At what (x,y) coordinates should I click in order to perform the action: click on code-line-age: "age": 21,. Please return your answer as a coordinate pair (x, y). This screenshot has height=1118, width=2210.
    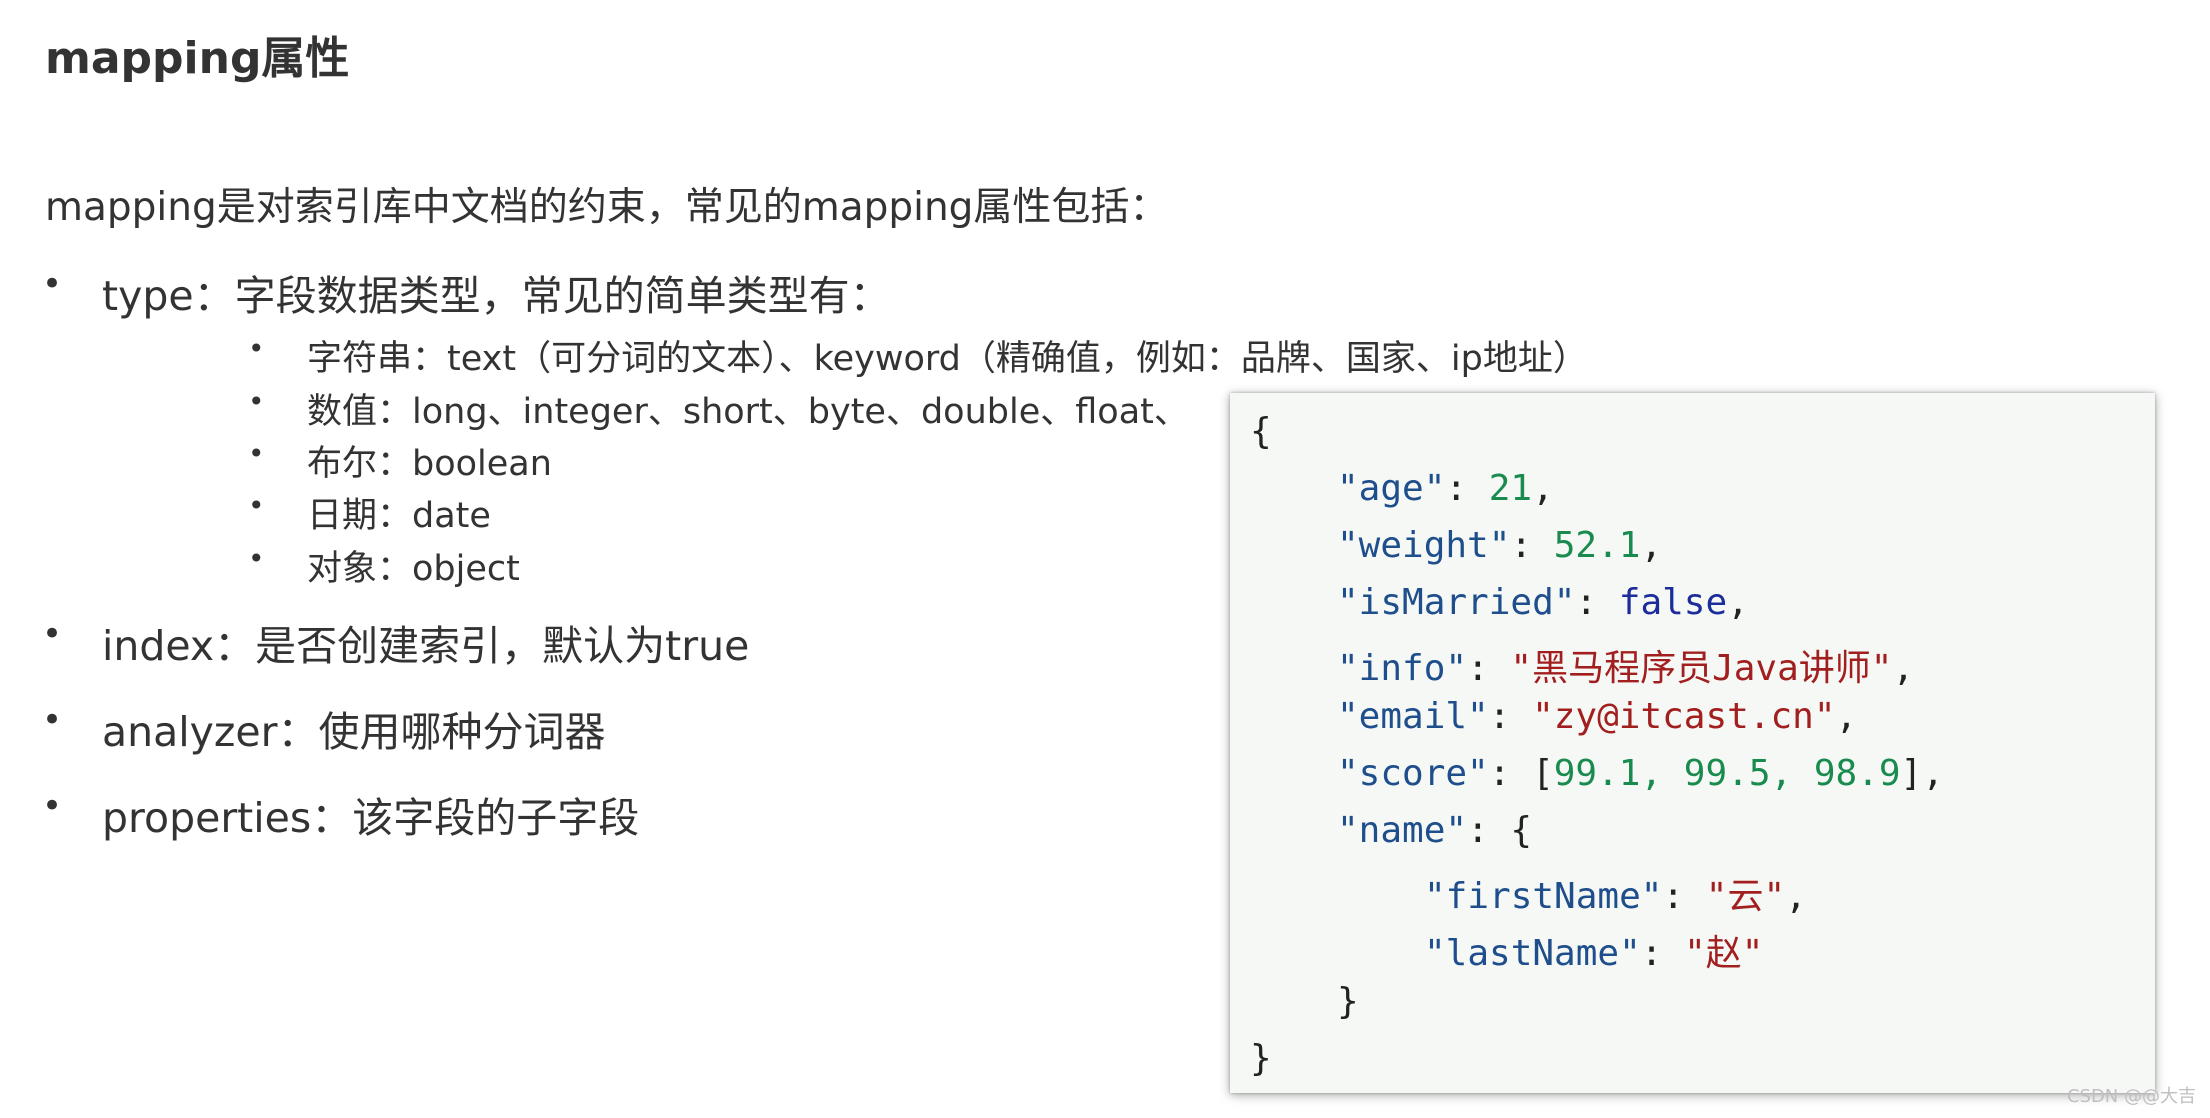
    Looking at the image, I should click on (1445, 488).